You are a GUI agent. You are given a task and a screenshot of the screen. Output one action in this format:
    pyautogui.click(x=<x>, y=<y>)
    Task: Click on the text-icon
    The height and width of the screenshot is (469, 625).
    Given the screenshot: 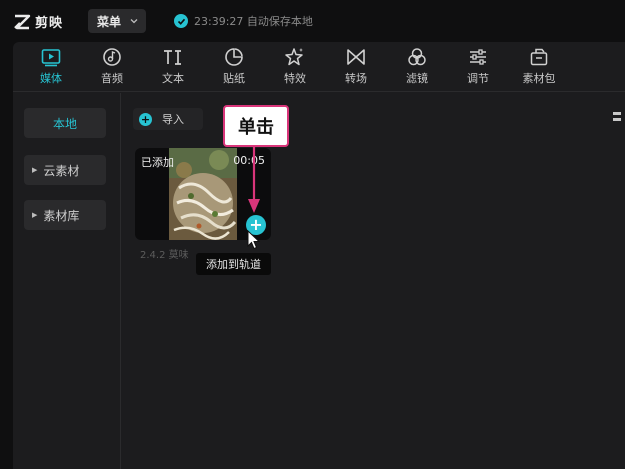 What is the action you would take?
    pyautogui.click(x=172, y=57)
    